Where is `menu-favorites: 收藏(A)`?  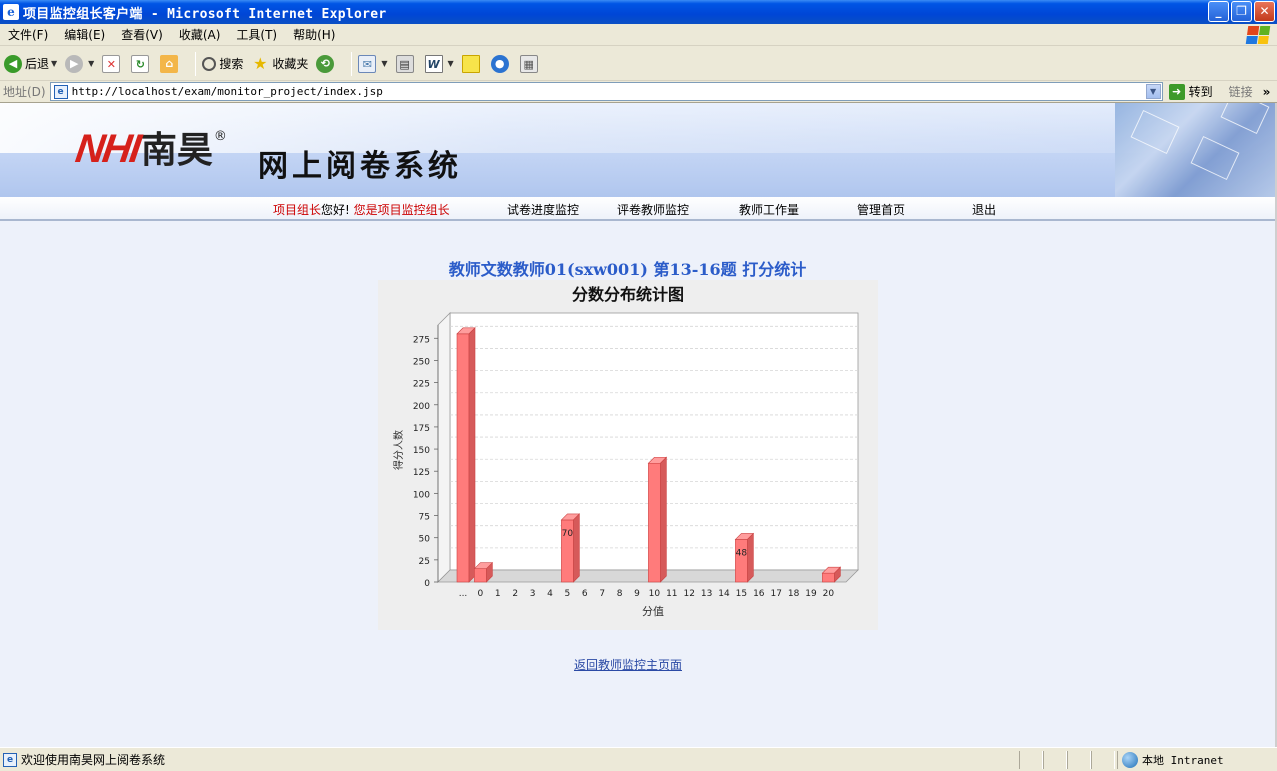
menu-favorites: 收藏(A) is located at coordinates (200, 34).